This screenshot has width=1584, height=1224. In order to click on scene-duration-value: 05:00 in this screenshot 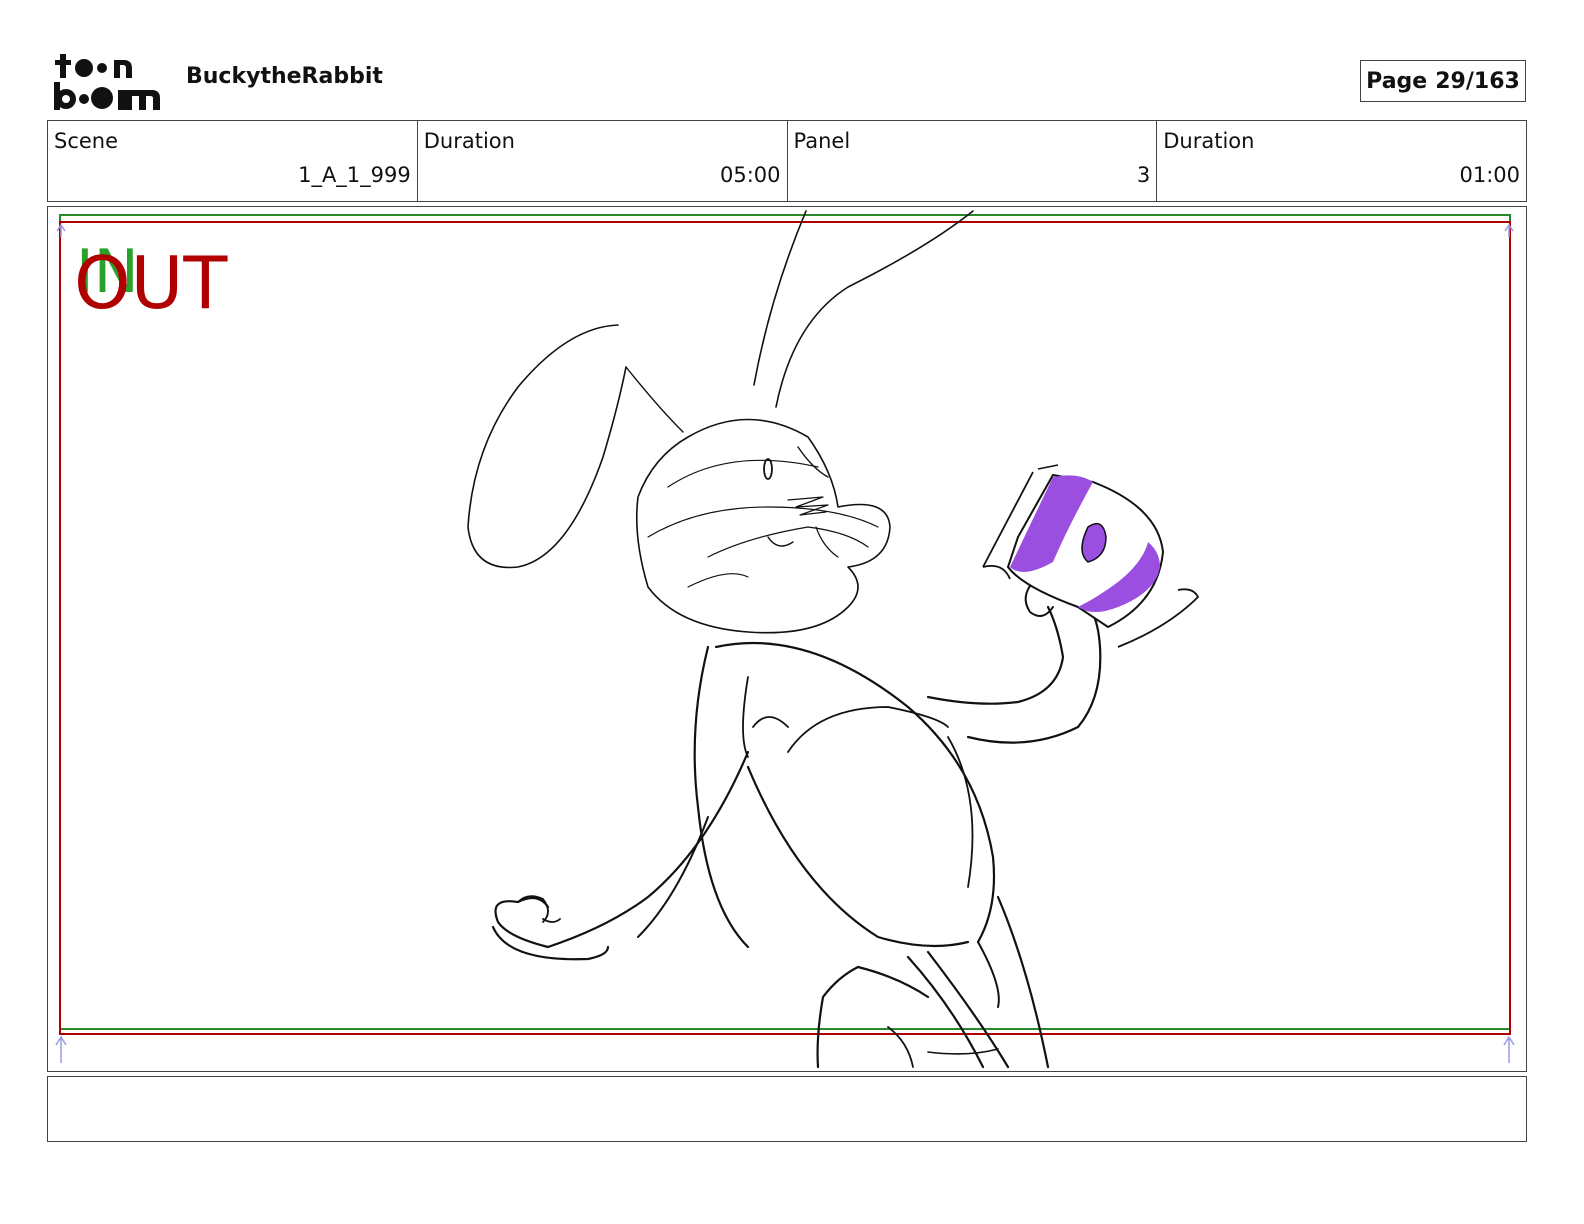, I will do `click(750, 175)`.